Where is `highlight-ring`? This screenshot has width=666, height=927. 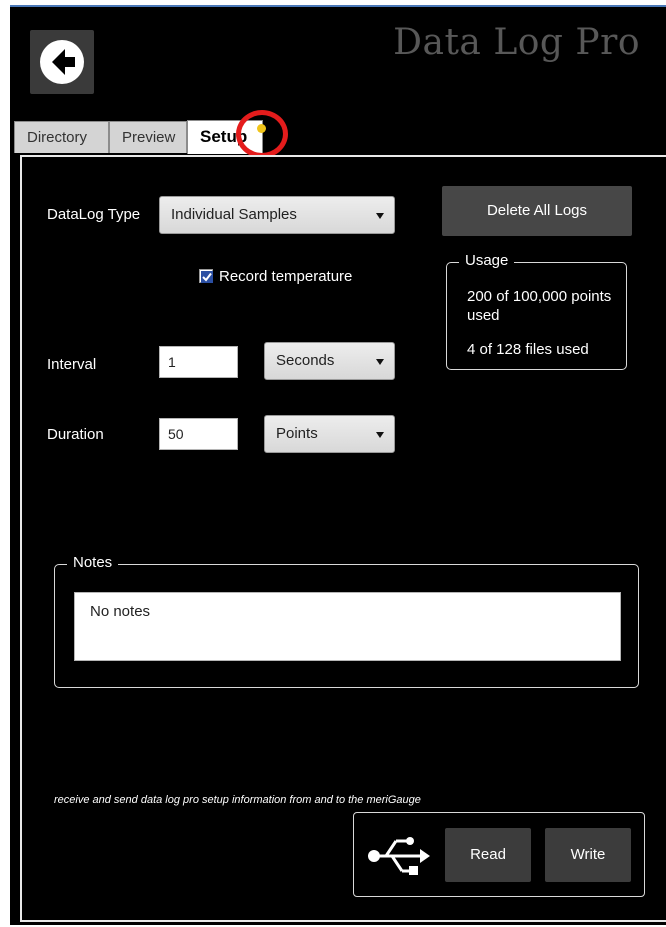
highlight-ring is located at coordinates (262, 134).